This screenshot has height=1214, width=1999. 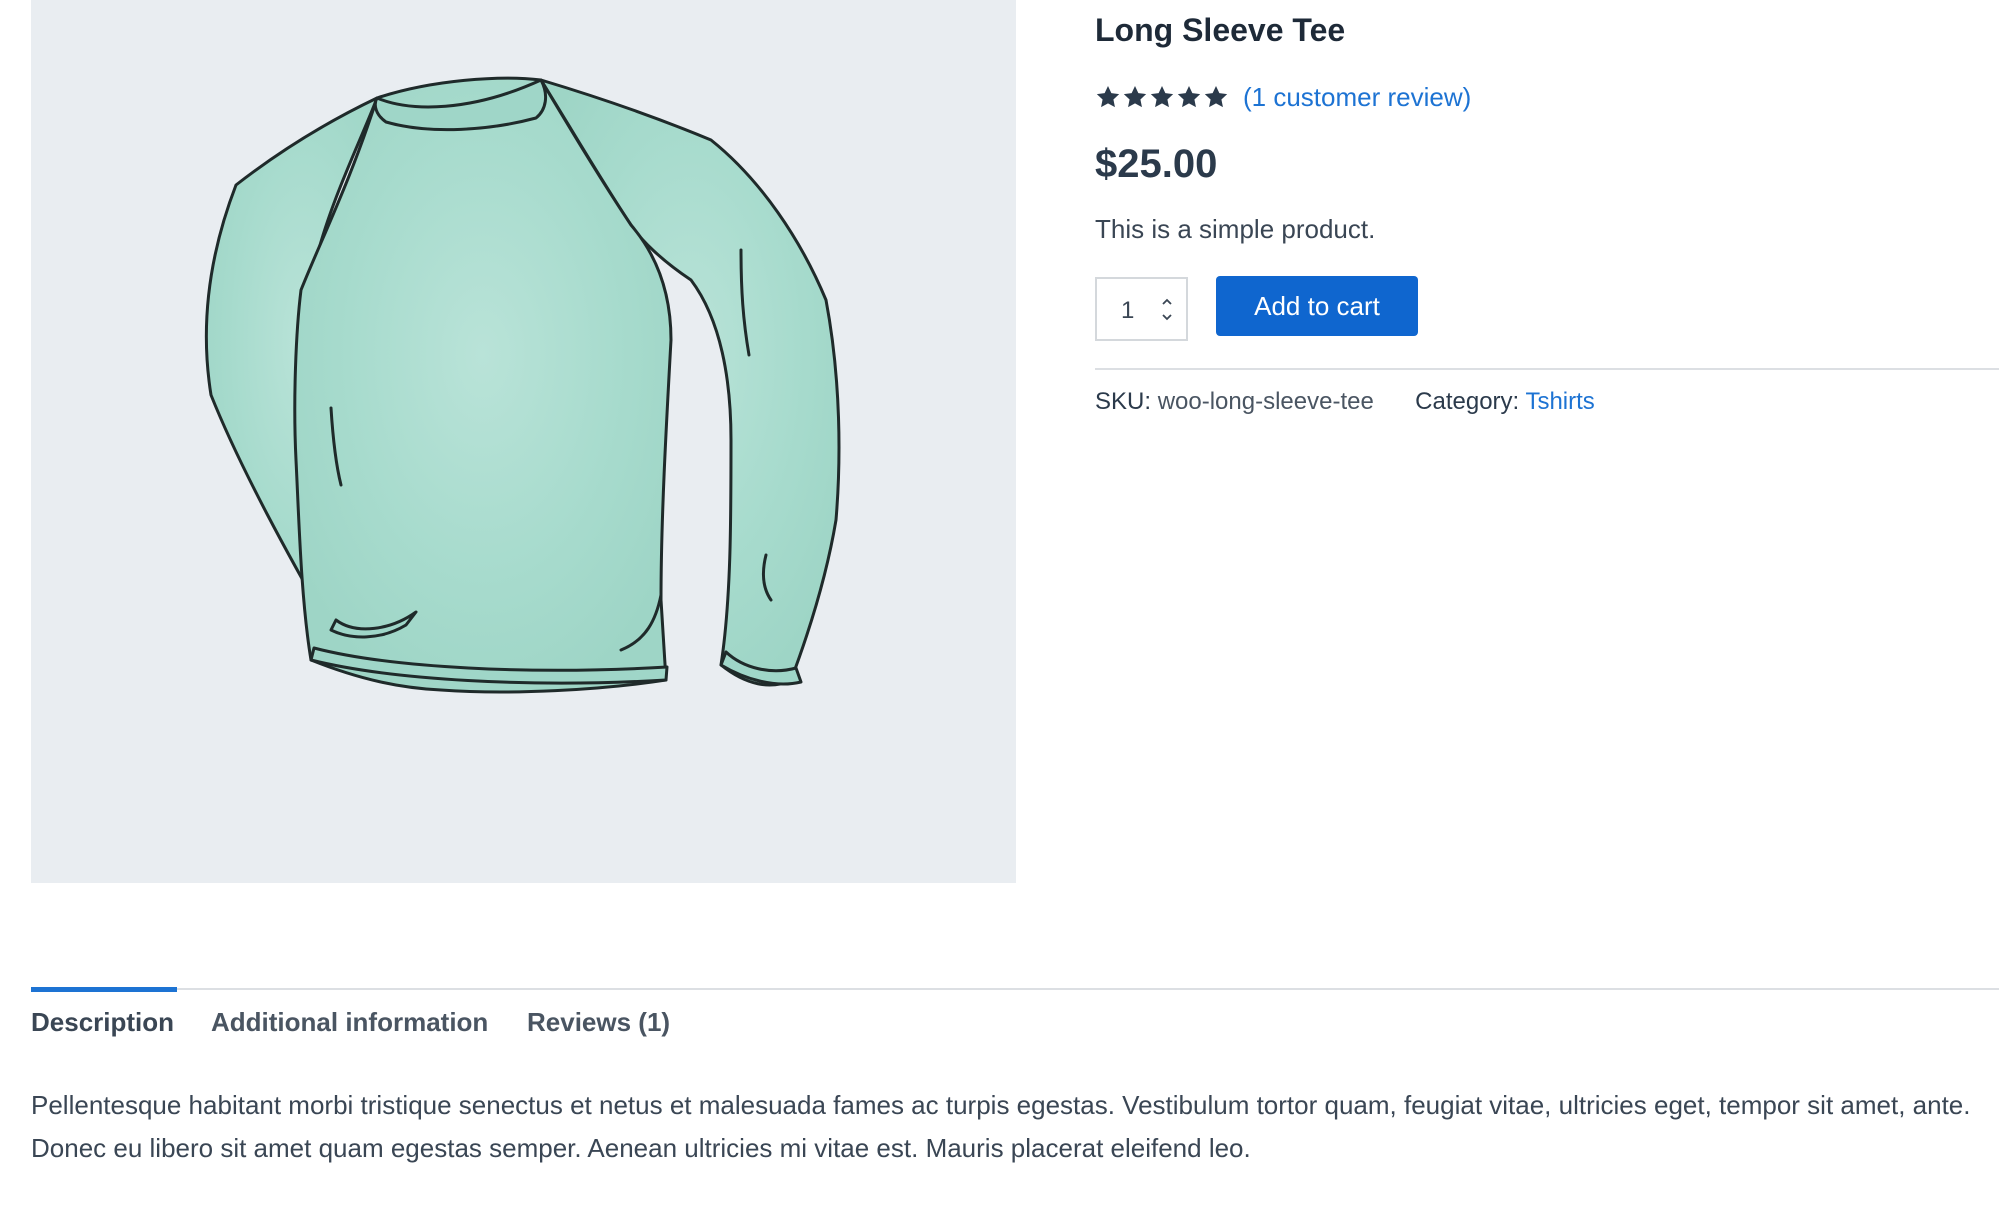 I want to click on chevron-up-icon, so click(x=1167, y=301).